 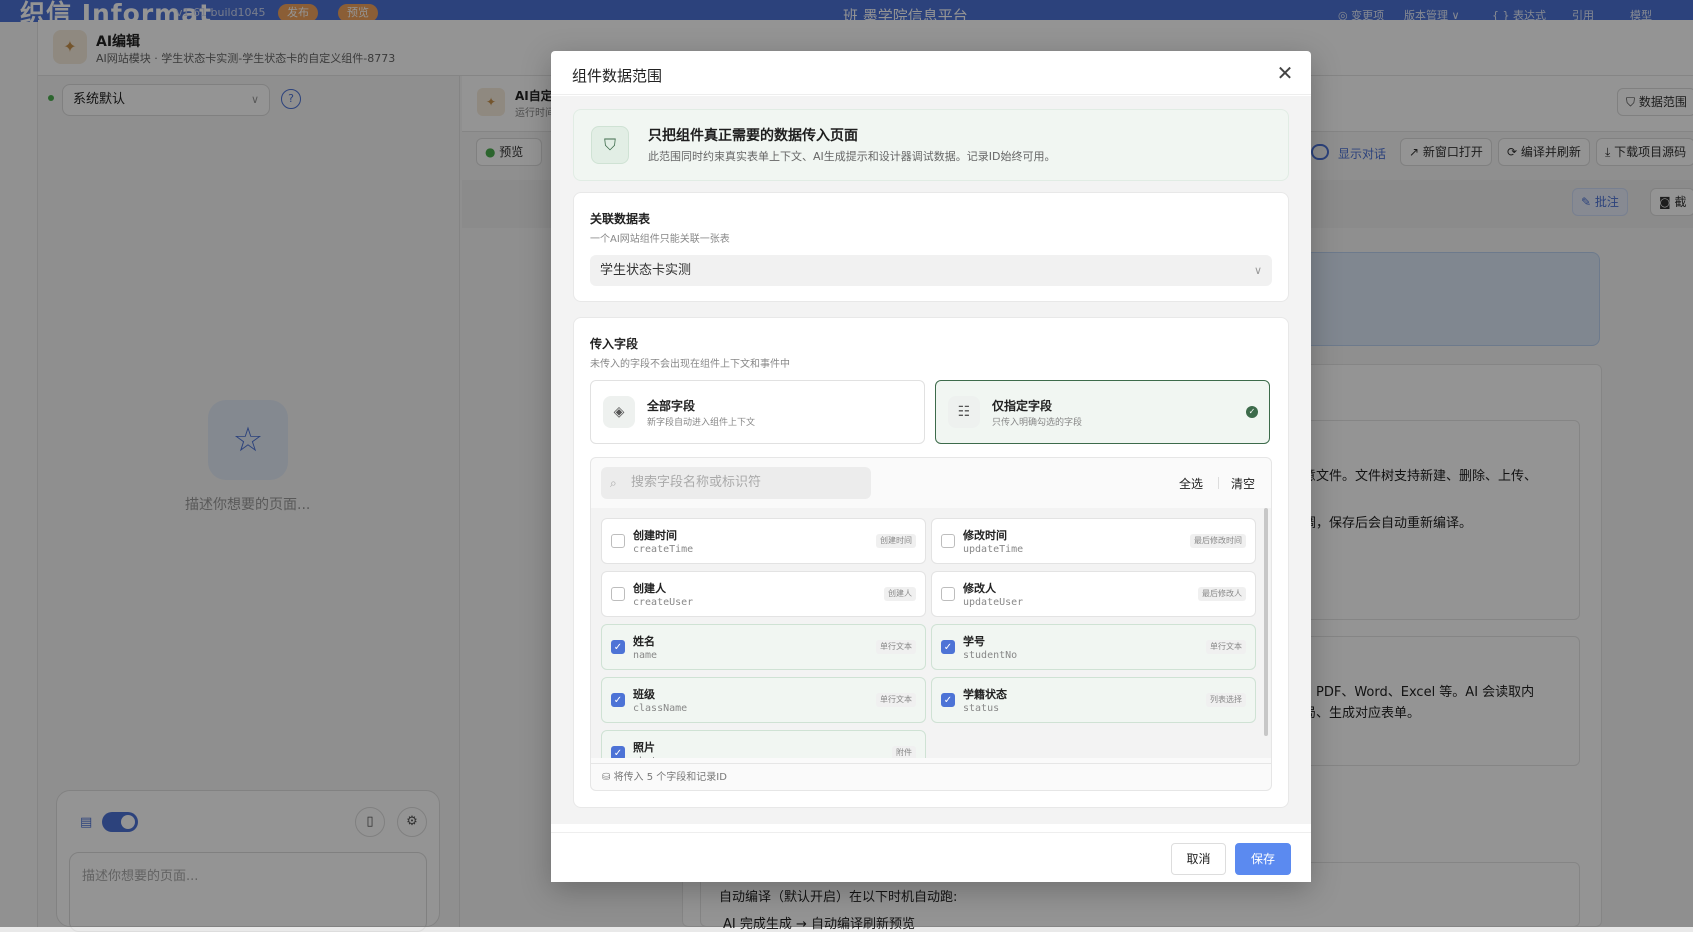 What do you see at coordinates (763, 744) in the screenshot?
I see `field-card-photo: ✓ 照片 photo 附件` at bounding box center [763, 744].